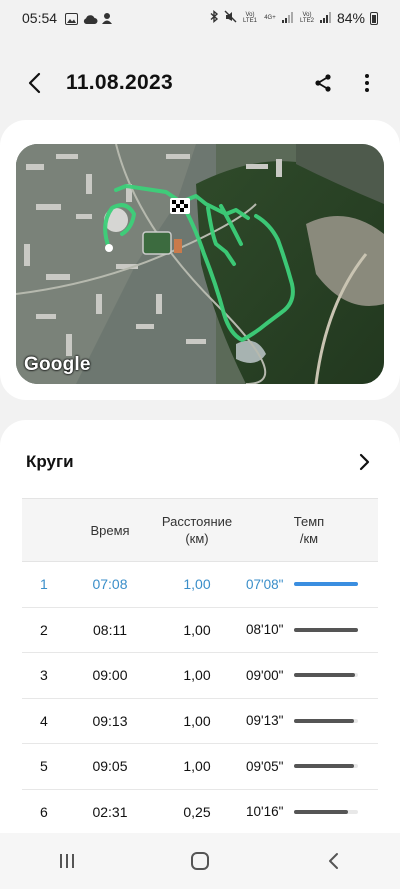  I want to click on back-icon, so click(334, 861).